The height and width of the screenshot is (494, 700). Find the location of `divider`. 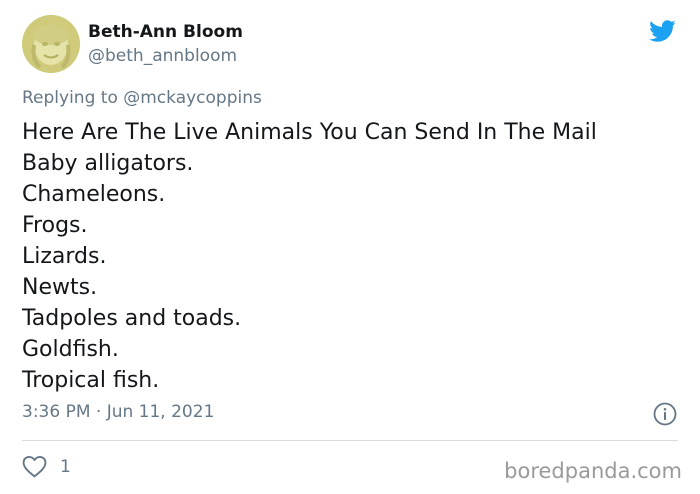

divider is located at coordinates (350, 440).